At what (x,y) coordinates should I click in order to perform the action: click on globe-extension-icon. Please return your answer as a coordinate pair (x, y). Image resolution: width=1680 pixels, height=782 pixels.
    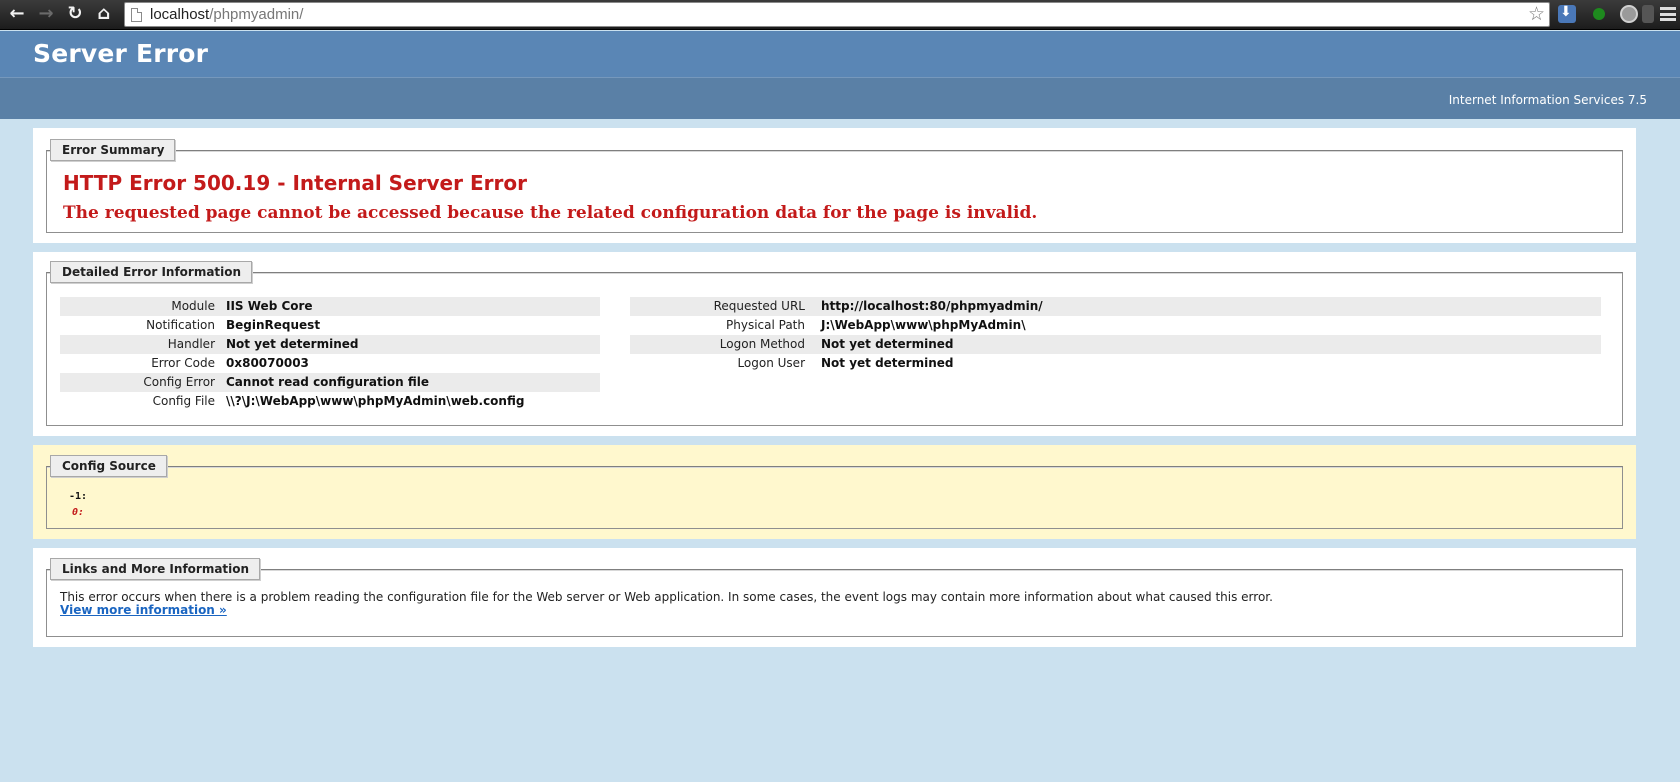
    Looking at the image, I should click on (1629, 14).